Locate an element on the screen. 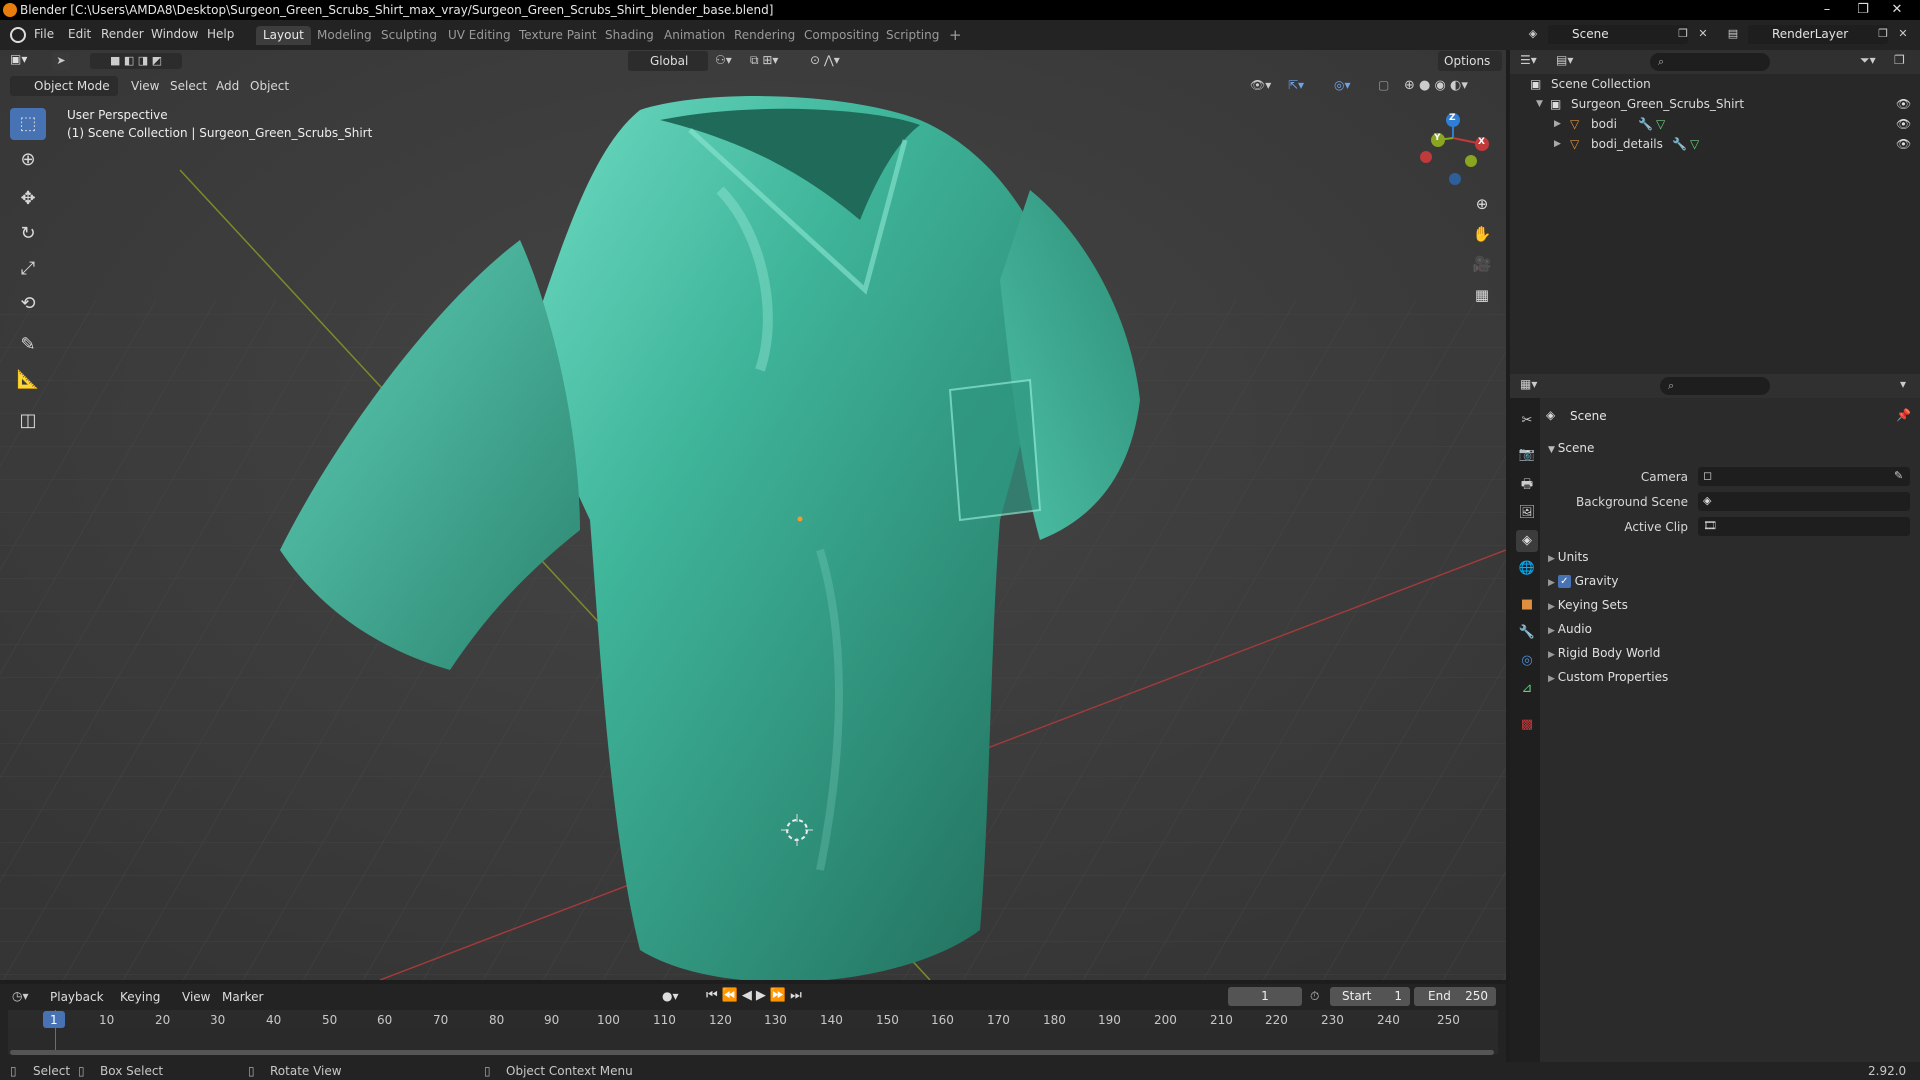  transform-orientation-dropdown: Global is located at coordinates (668, 61).